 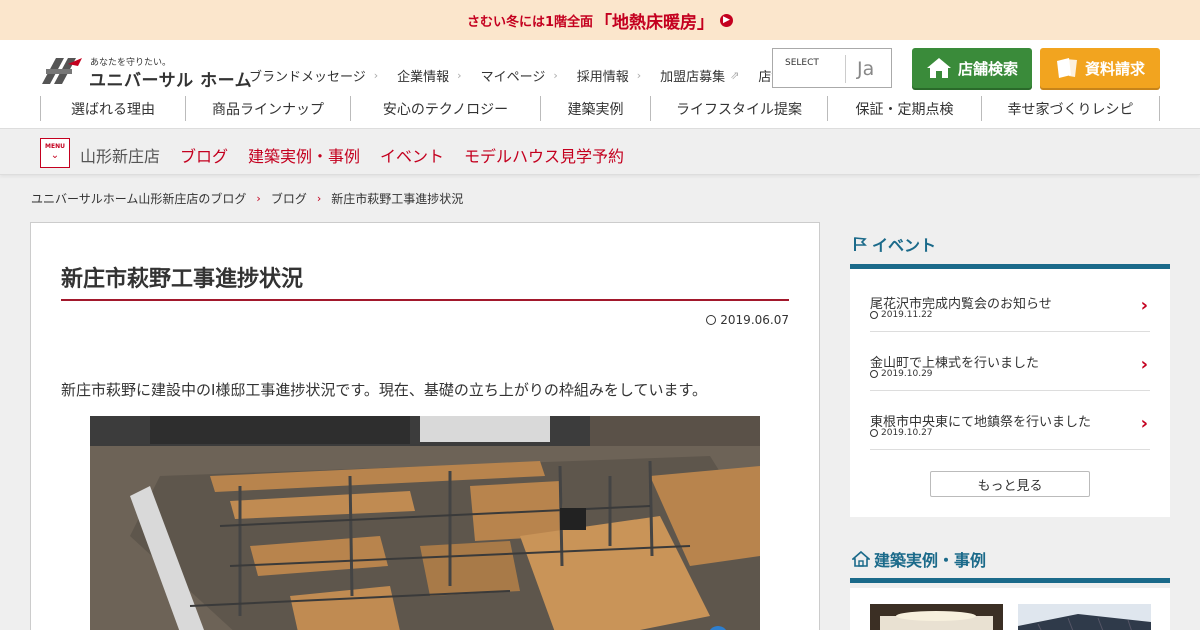 What do you see at coordinates (907, 374) in the screenshot?
I see `event-date-value: 2019.10.29` at bounding box center [907, 374].